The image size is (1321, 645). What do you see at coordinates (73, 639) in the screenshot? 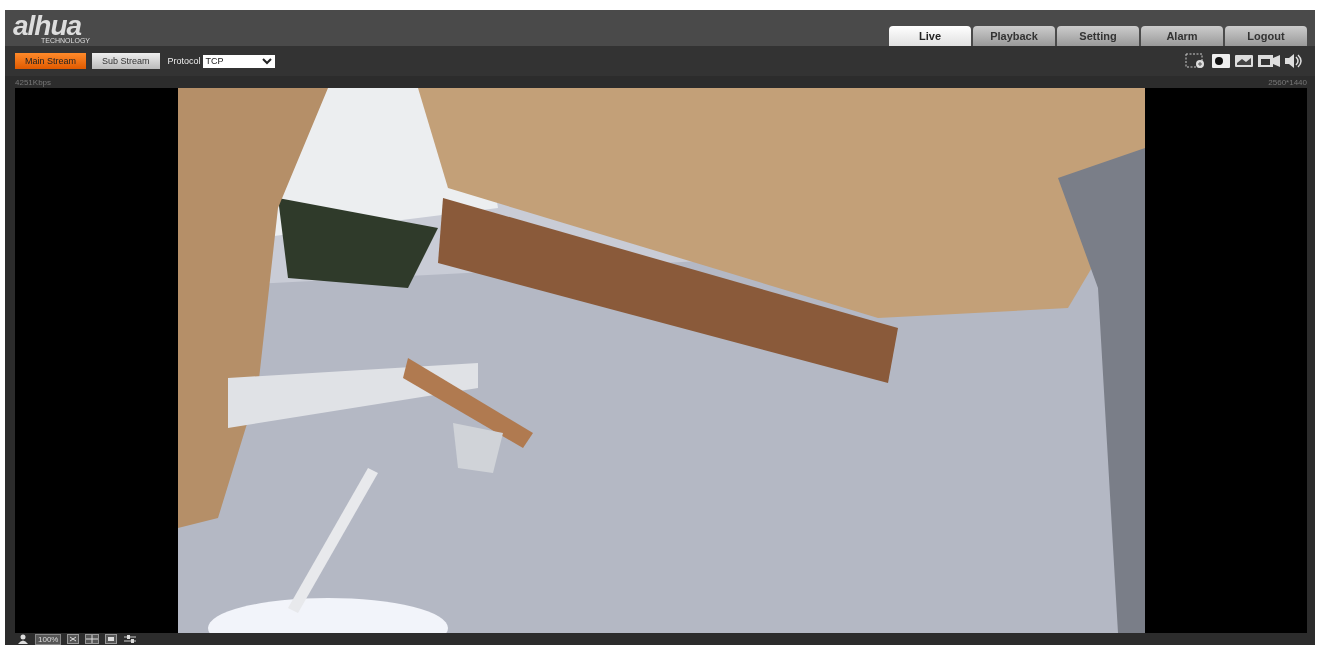
I see `fit-icon` at bounding box center [73, 639].